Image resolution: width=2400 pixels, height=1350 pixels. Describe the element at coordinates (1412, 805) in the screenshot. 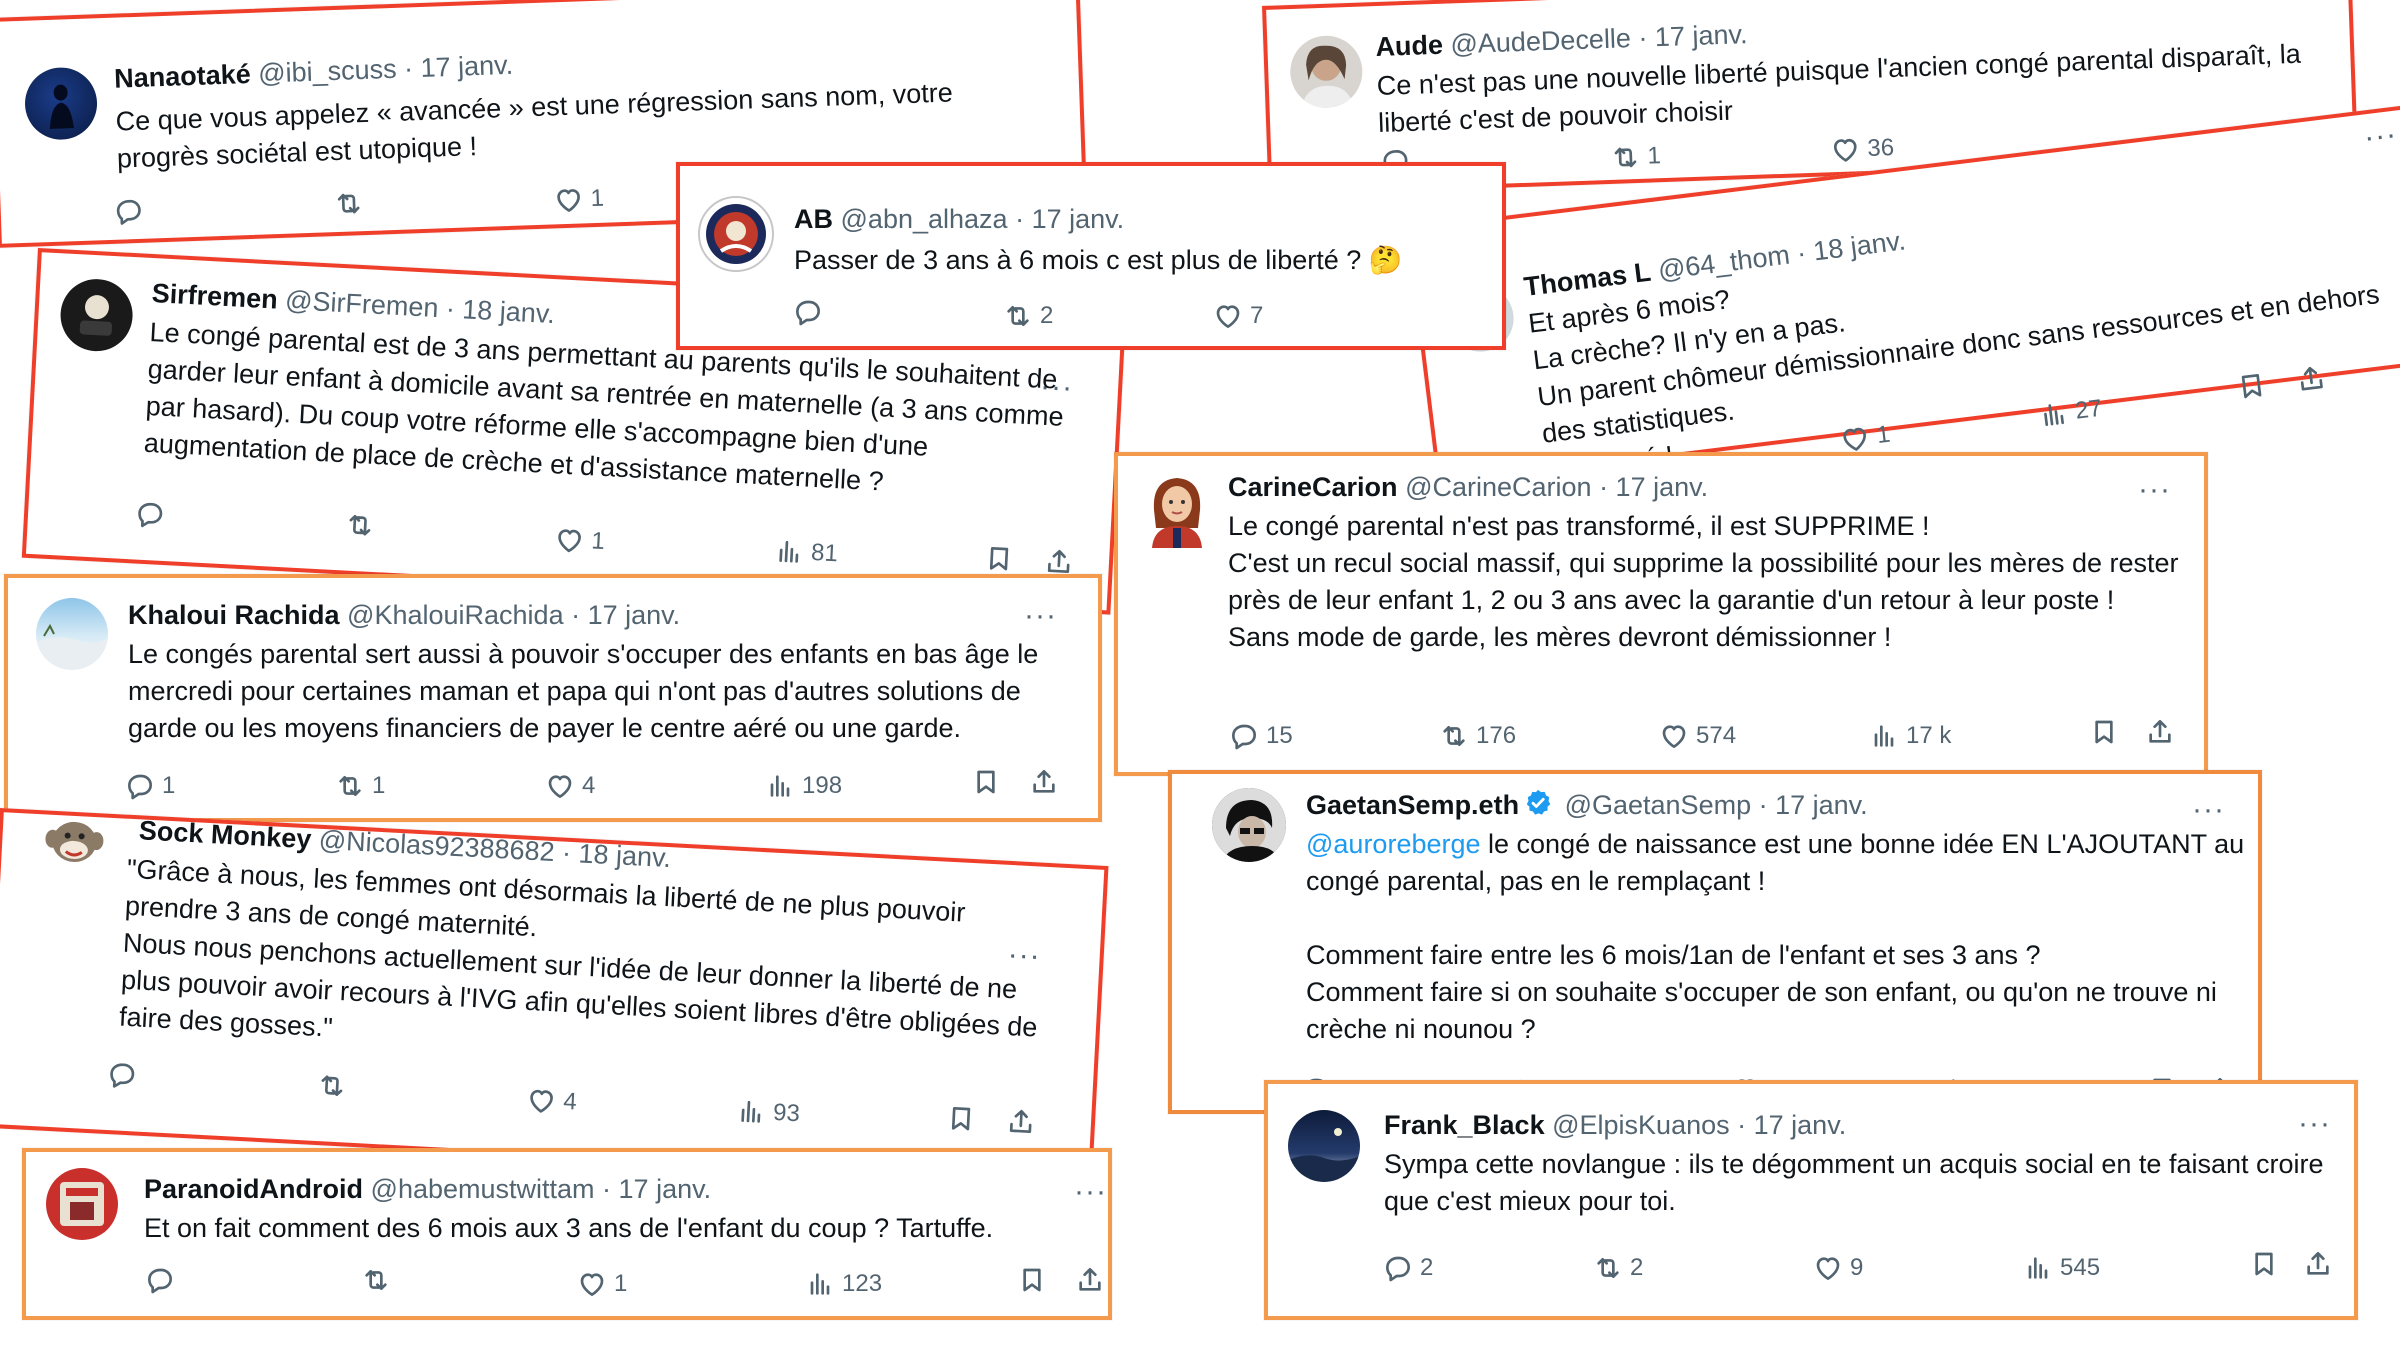

I see `author-name: GaetanSemp.eth` at that location.